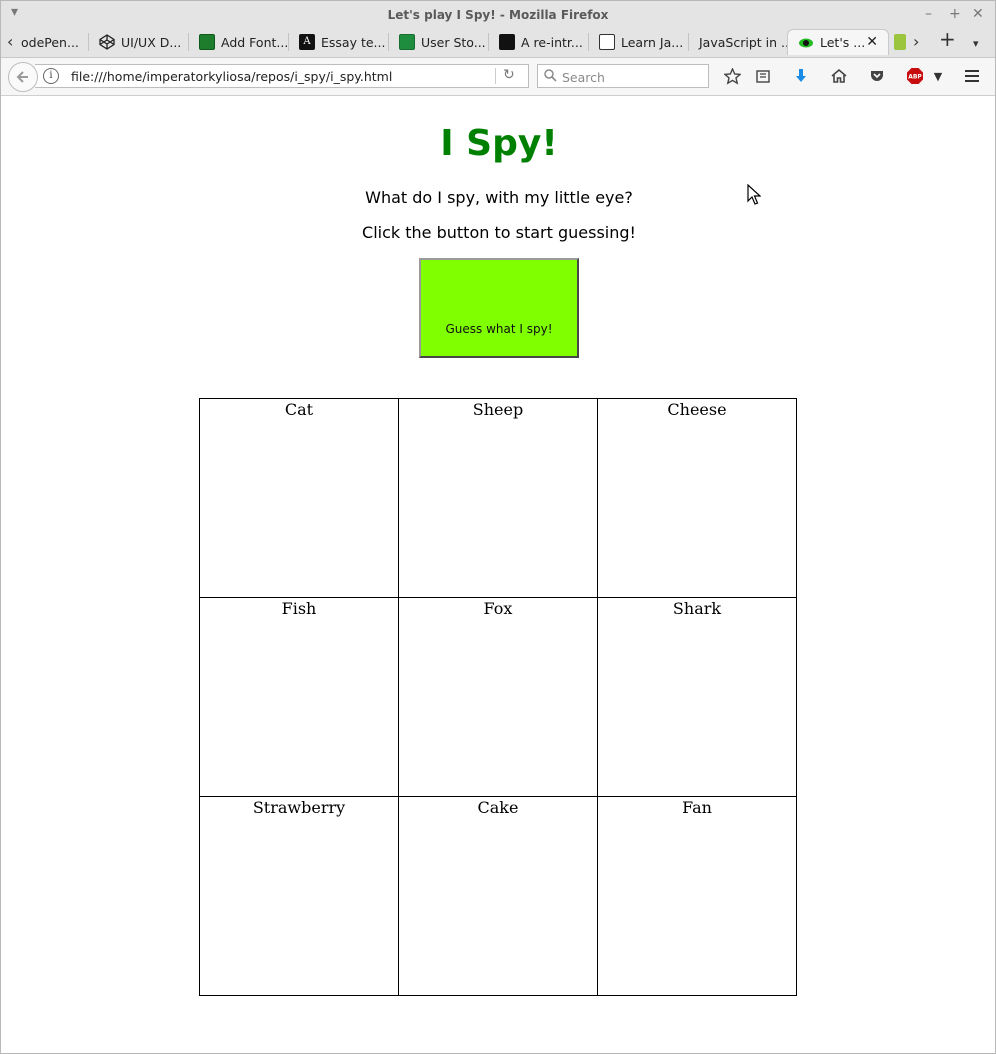 This screenshot has width=996, height=1054. Describe the element at coordinates (955, 14) in the screenshot. I see `maximize-icon: +` at that location.